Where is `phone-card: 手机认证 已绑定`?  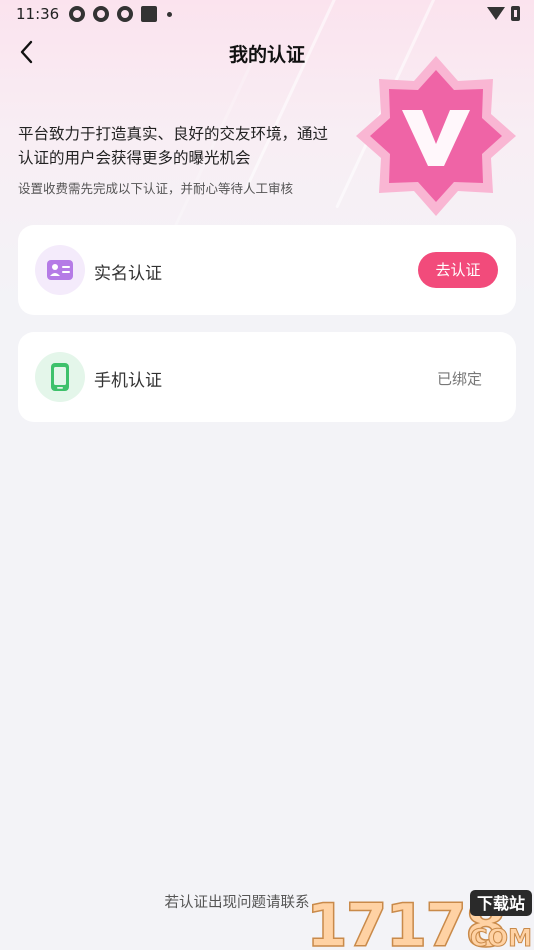 phone-card: 手机认证 已绑定 is located at coordinates (267, 377).